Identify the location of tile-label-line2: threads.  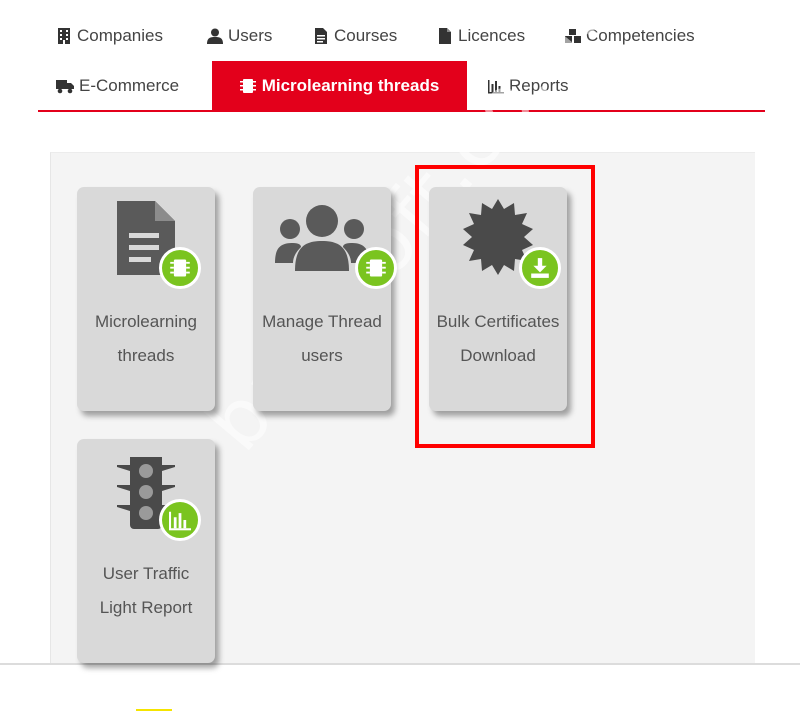
(146, 355).